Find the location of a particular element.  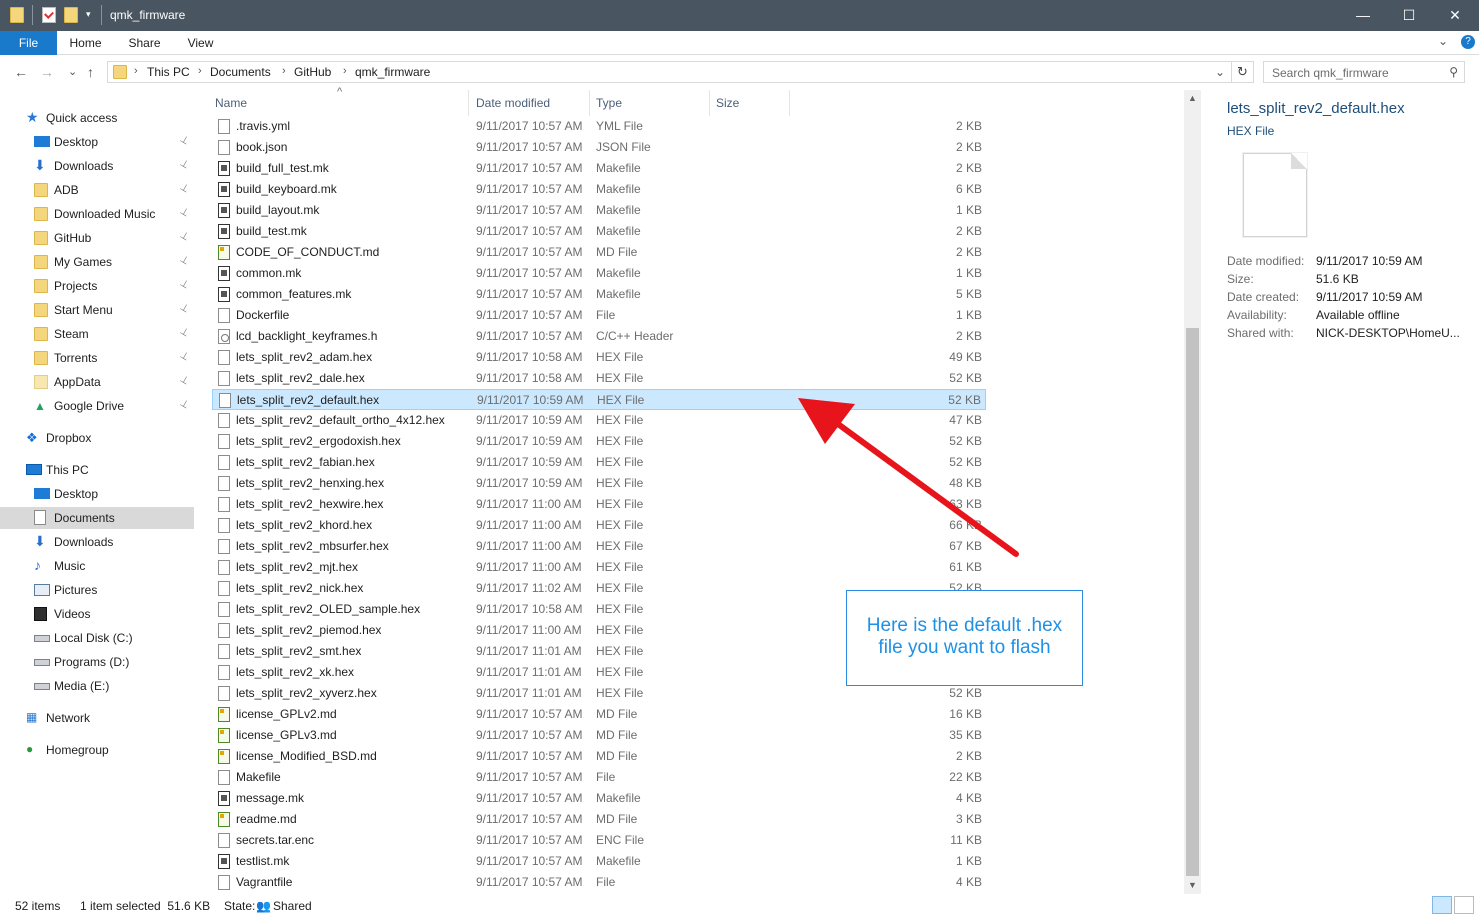

nav-item-downloaded-music: Downloaded Music ⊥ is located at coordinates (97, 214).